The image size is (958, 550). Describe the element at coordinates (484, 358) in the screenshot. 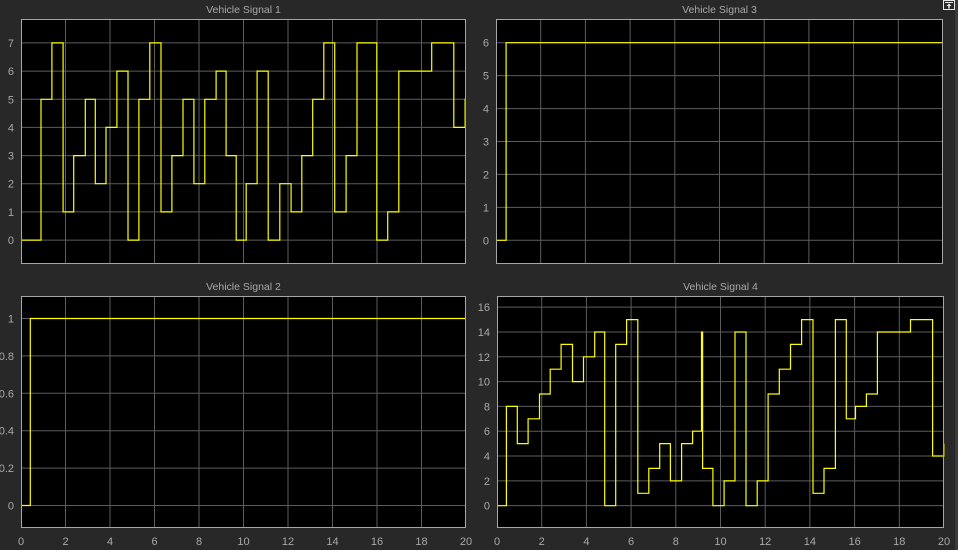

I see `y-tick-label: 12` at that location.